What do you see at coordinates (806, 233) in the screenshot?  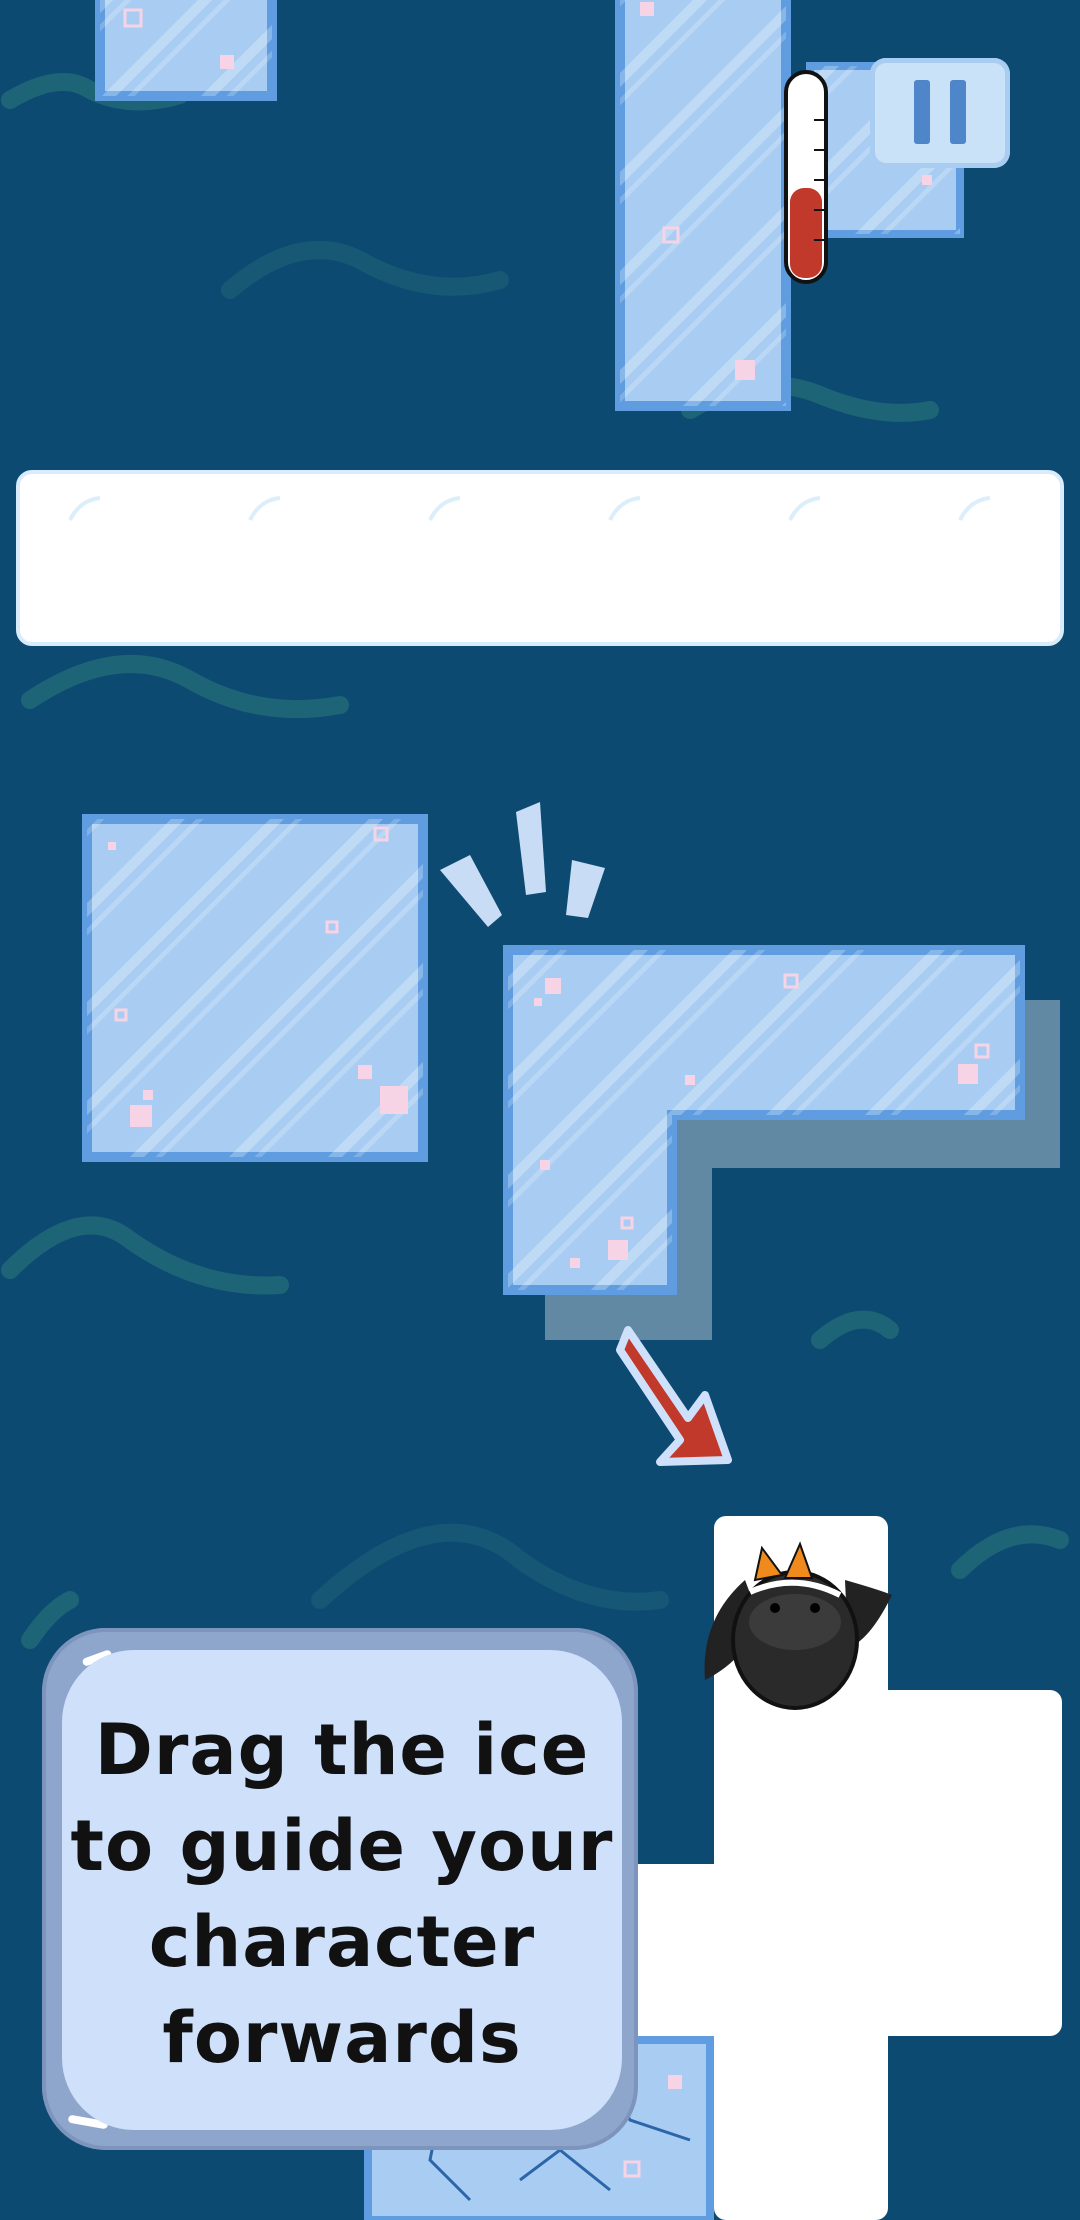 I see `thermometer-level` at bounding box center [806, 233].